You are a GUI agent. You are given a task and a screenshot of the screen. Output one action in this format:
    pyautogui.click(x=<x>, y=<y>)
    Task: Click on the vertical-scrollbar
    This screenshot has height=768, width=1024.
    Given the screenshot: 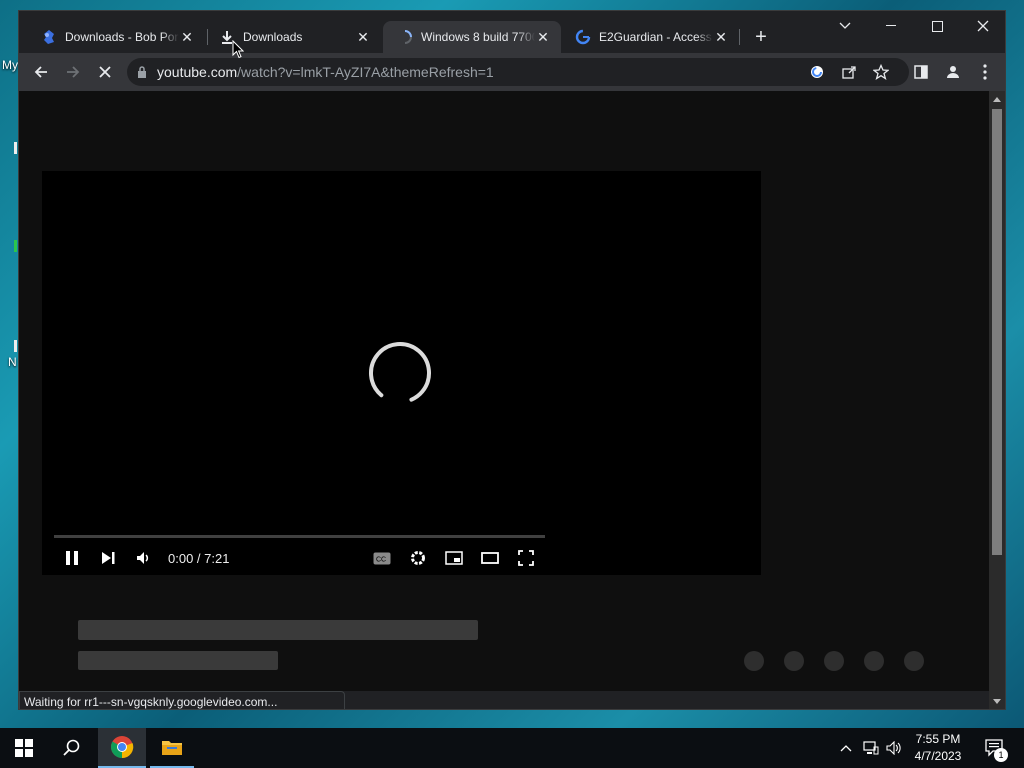 What is the action you would take?
    pyautogui.click(x=997, y=400)
    